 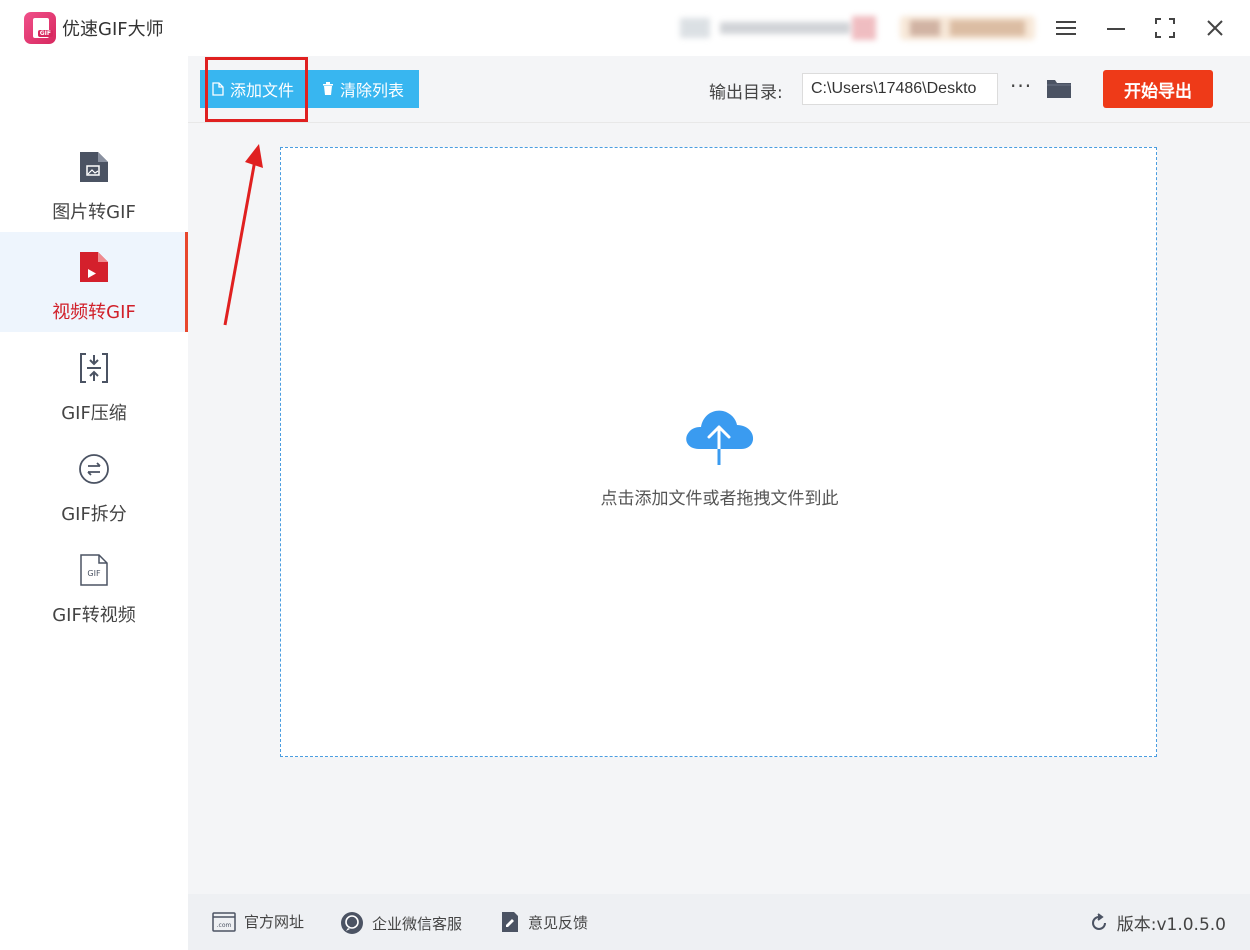 What do you see at coordinates (113, 29) in the screenshot?
I see `app-title: 优速GIF大师` at bounding box center [113, 29].